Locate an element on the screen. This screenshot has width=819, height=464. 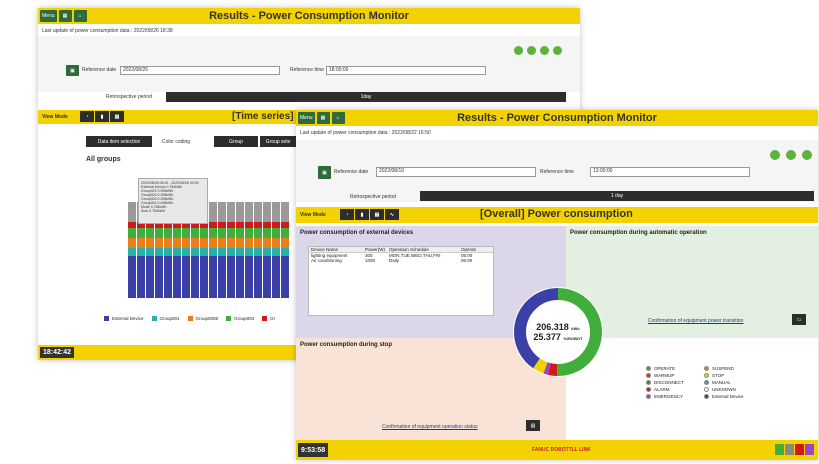
reference-time-field: 18:00:00 is located at coordinates (406, 70).